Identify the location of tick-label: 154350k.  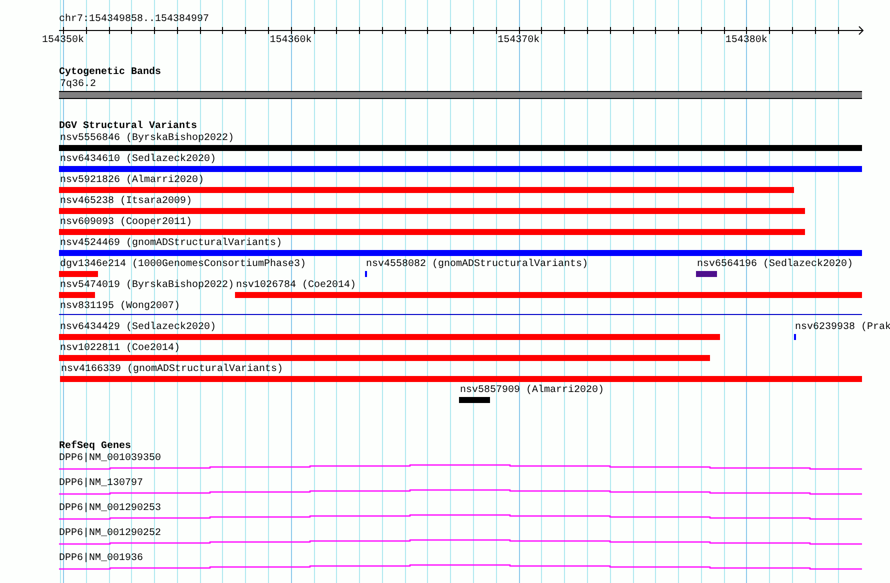
(63, 41).